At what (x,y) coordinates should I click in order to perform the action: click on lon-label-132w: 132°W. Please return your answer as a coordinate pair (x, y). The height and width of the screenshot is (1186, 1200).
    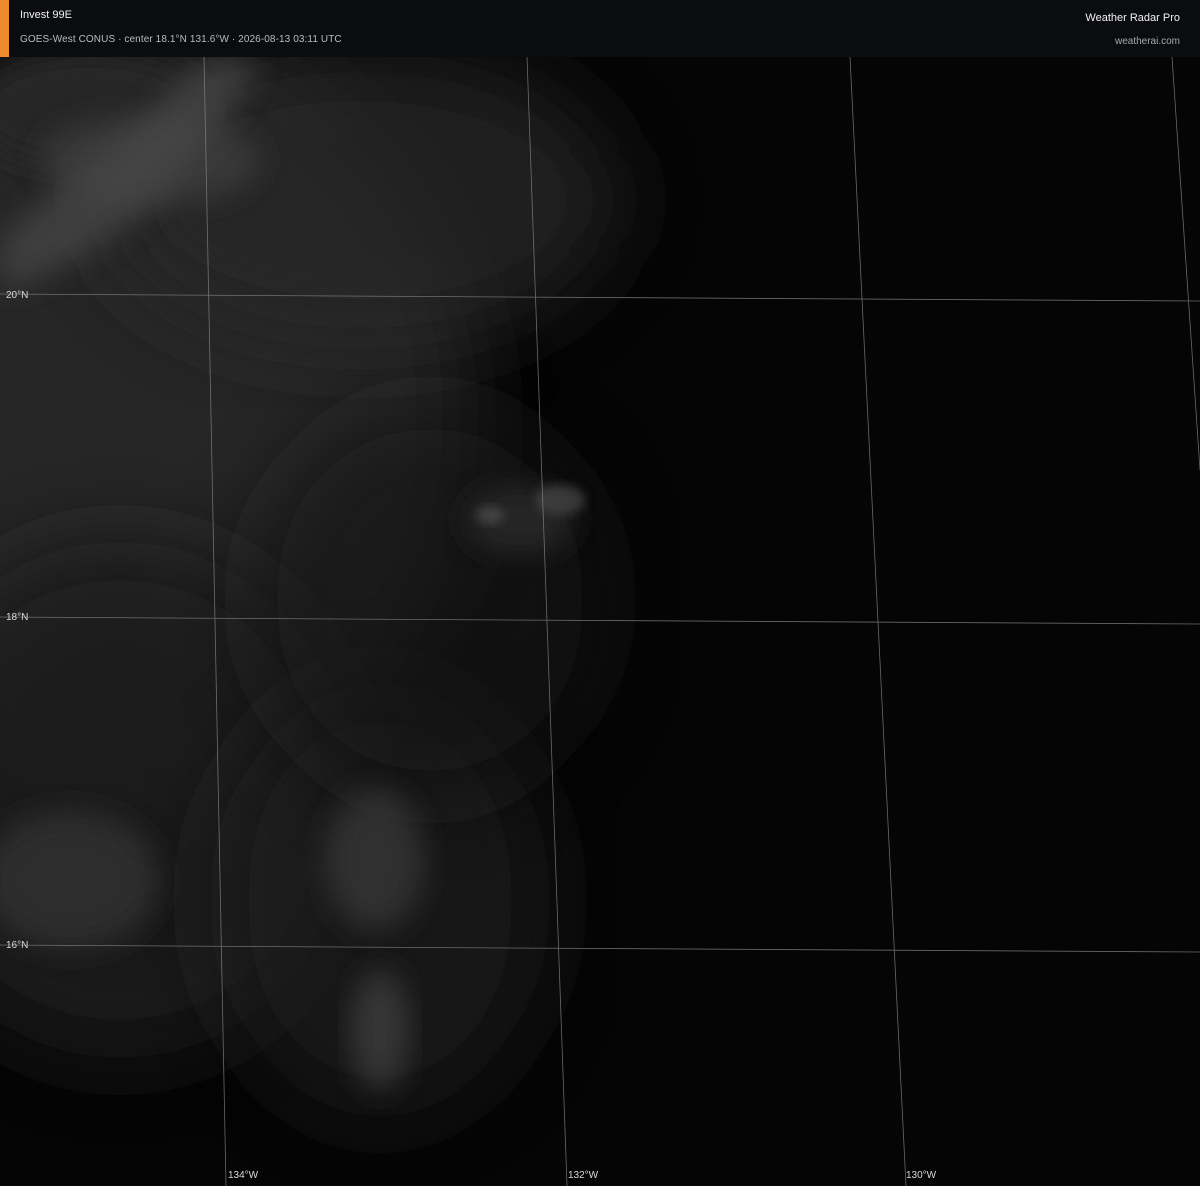
    Looking at the image, I should click on (583, 1175).